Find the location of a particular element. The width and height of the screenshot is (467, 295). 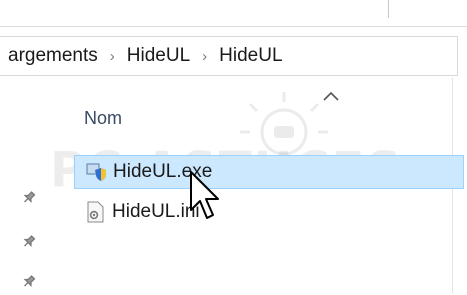

column-header-name: Nom is located at coordinates (103, 118).